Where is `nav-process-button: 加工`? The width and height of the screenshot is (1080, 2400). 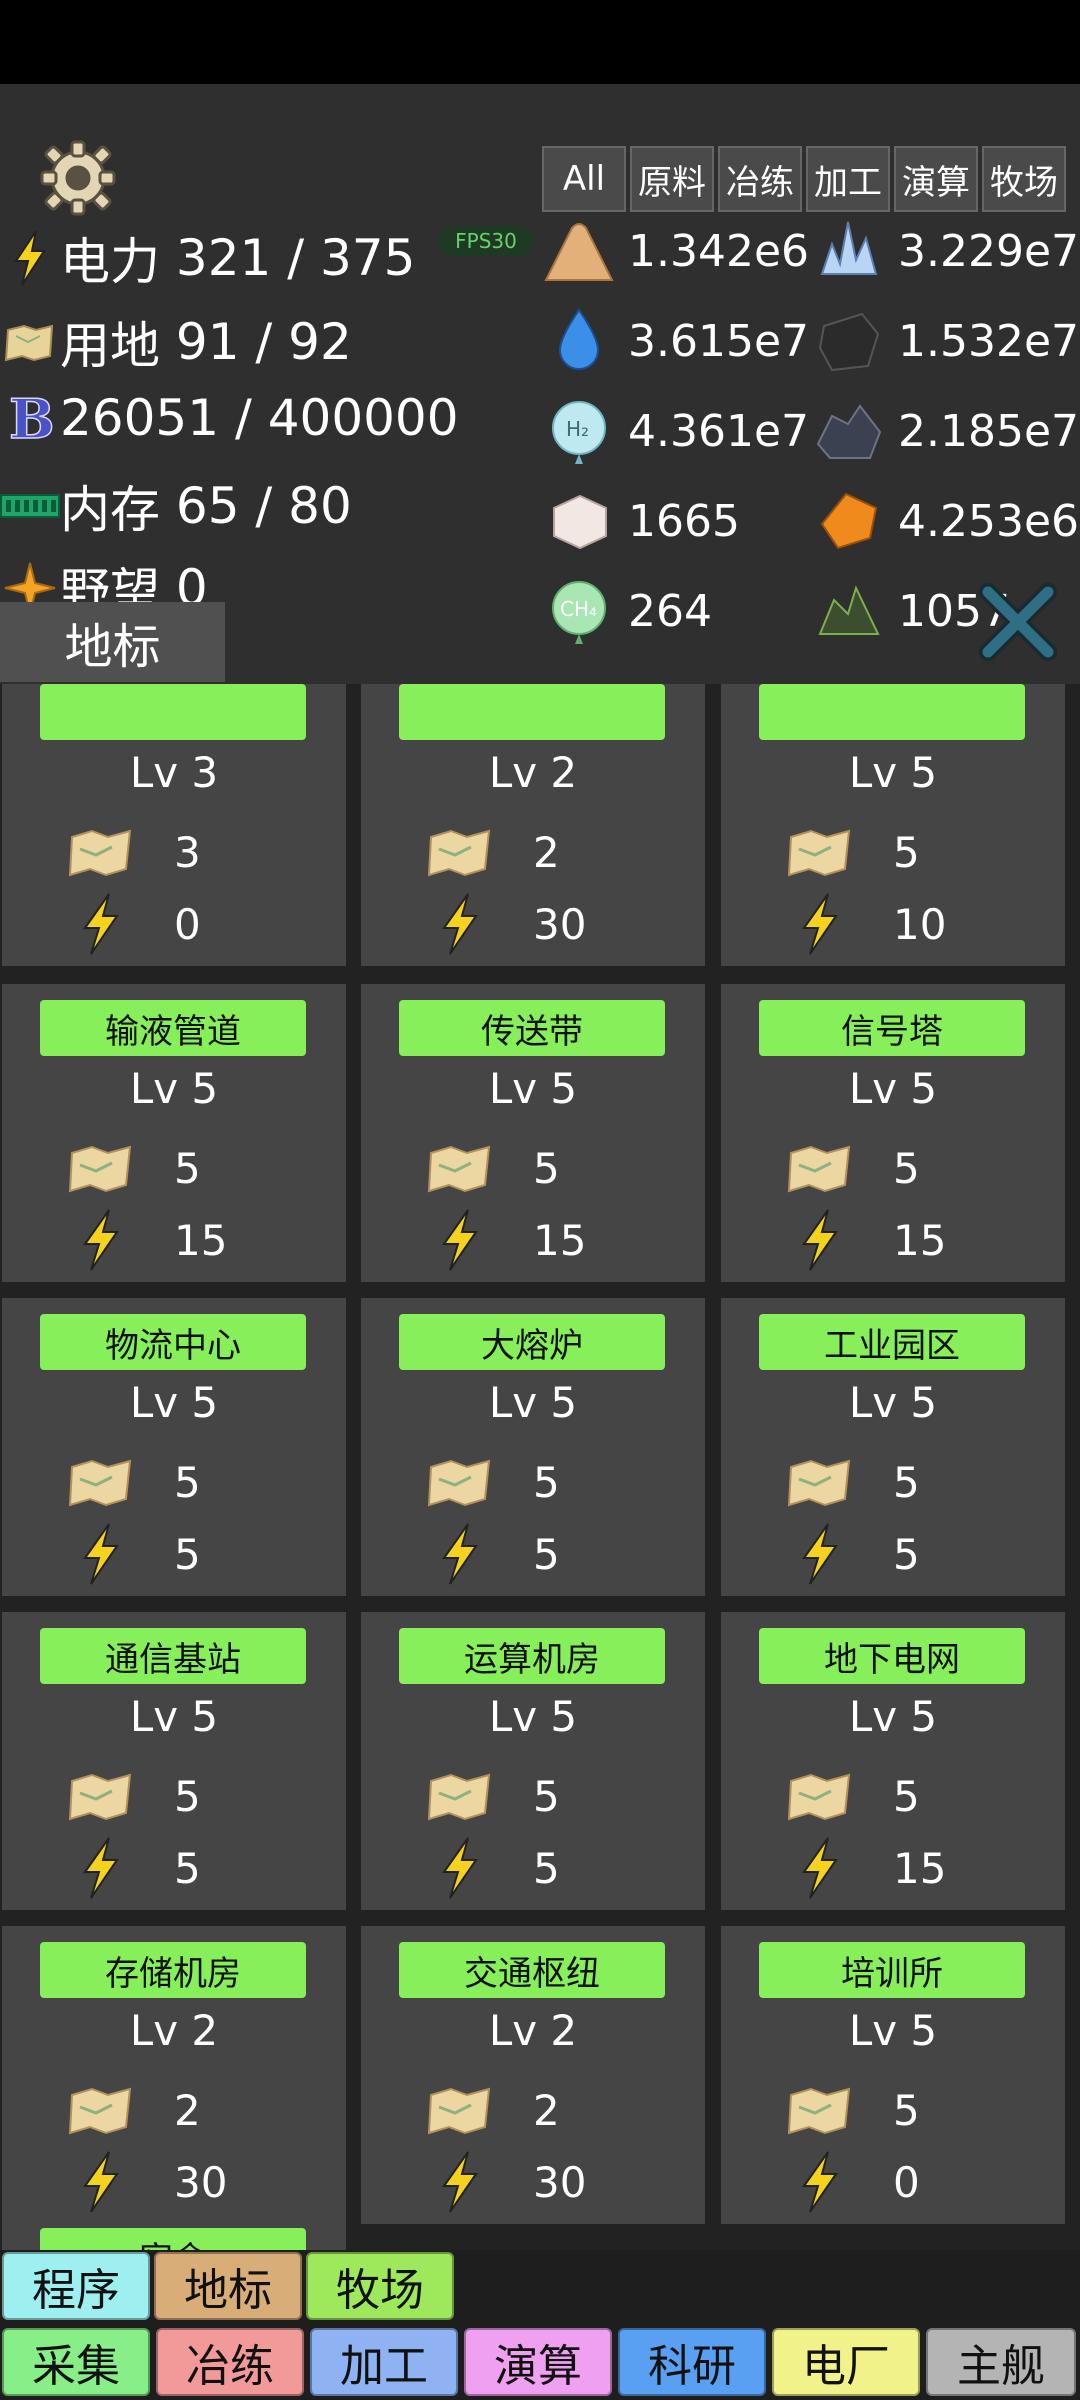
nav-process-button: 加工 is located at coordinates (384, 2362).